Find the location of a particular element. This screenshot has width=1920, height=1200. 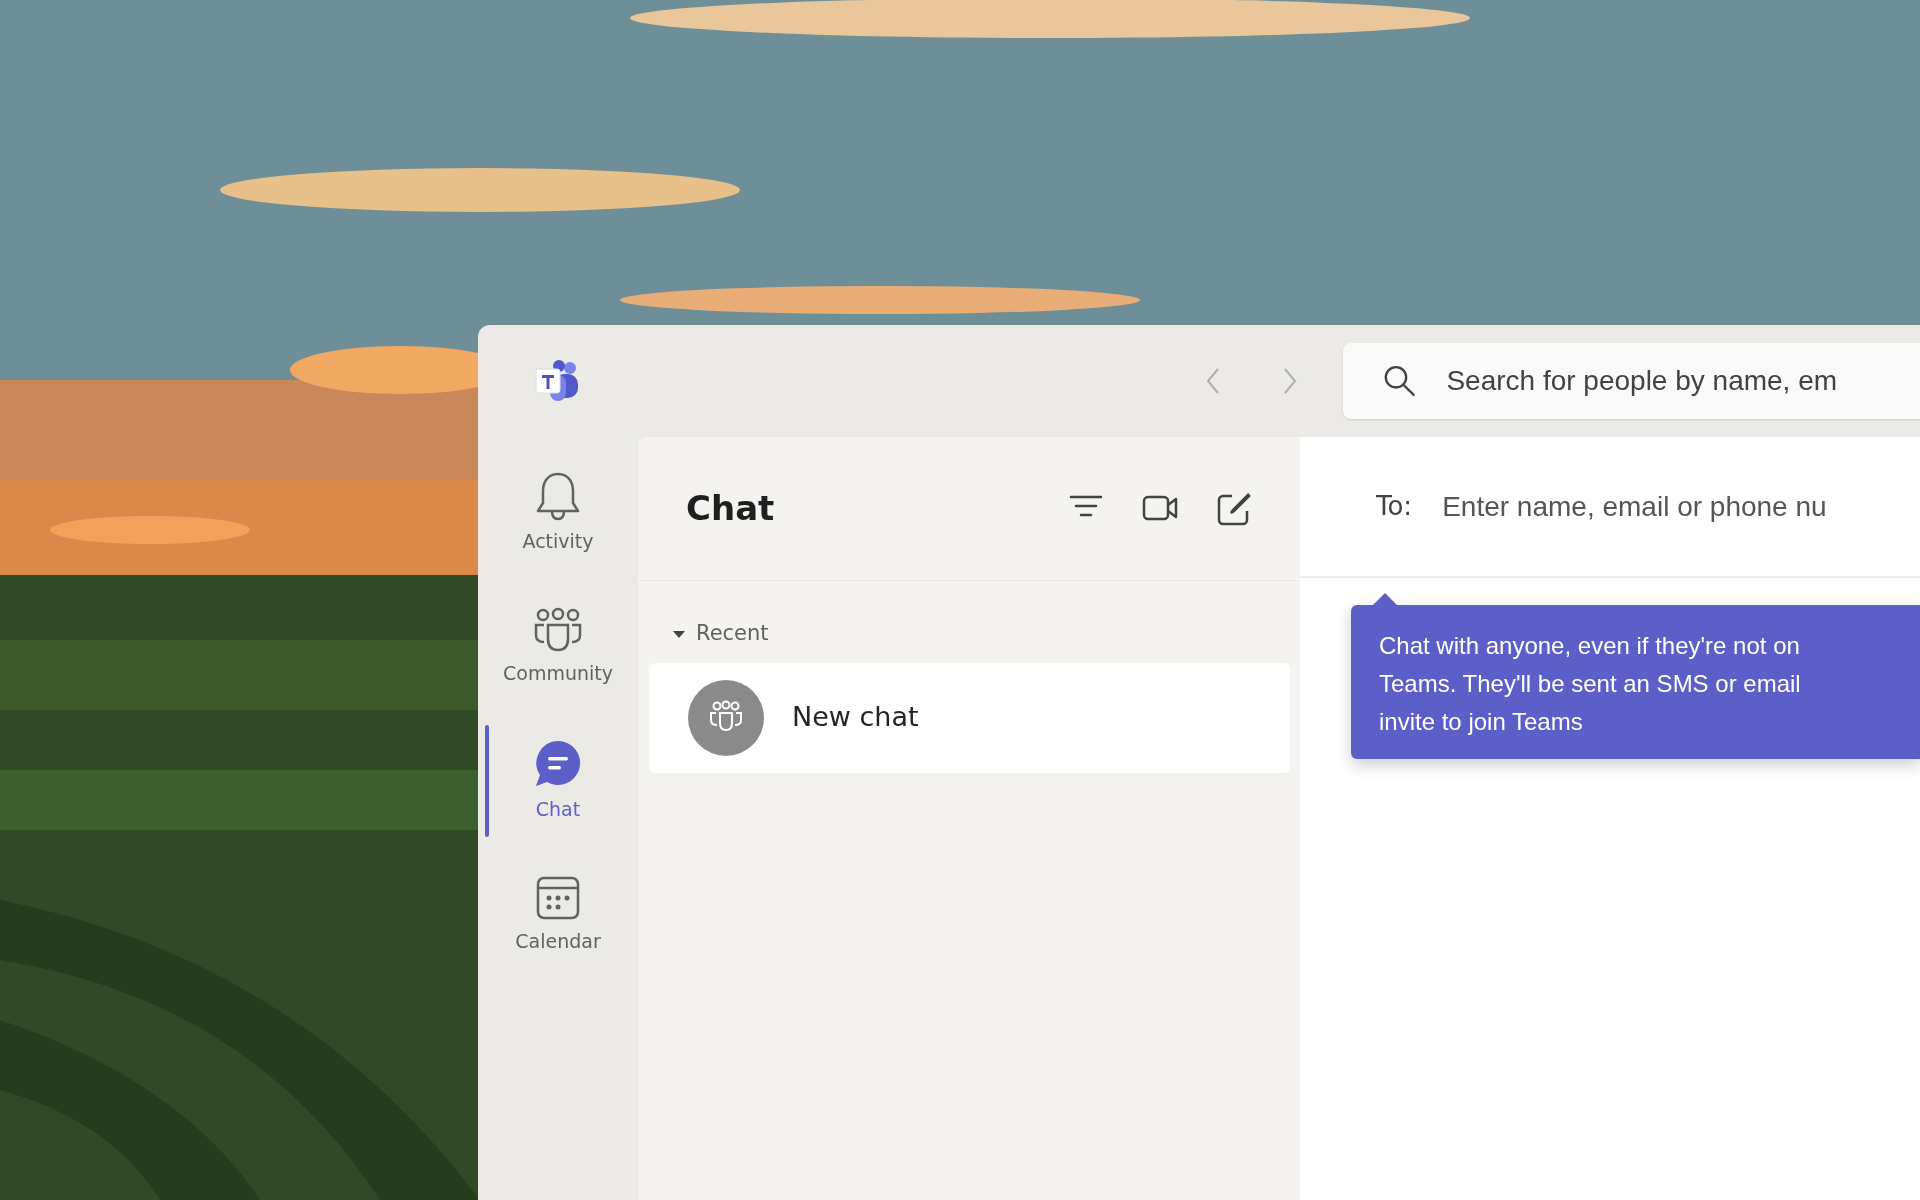

rail-tab: Community is located at coordinates (558, 647).